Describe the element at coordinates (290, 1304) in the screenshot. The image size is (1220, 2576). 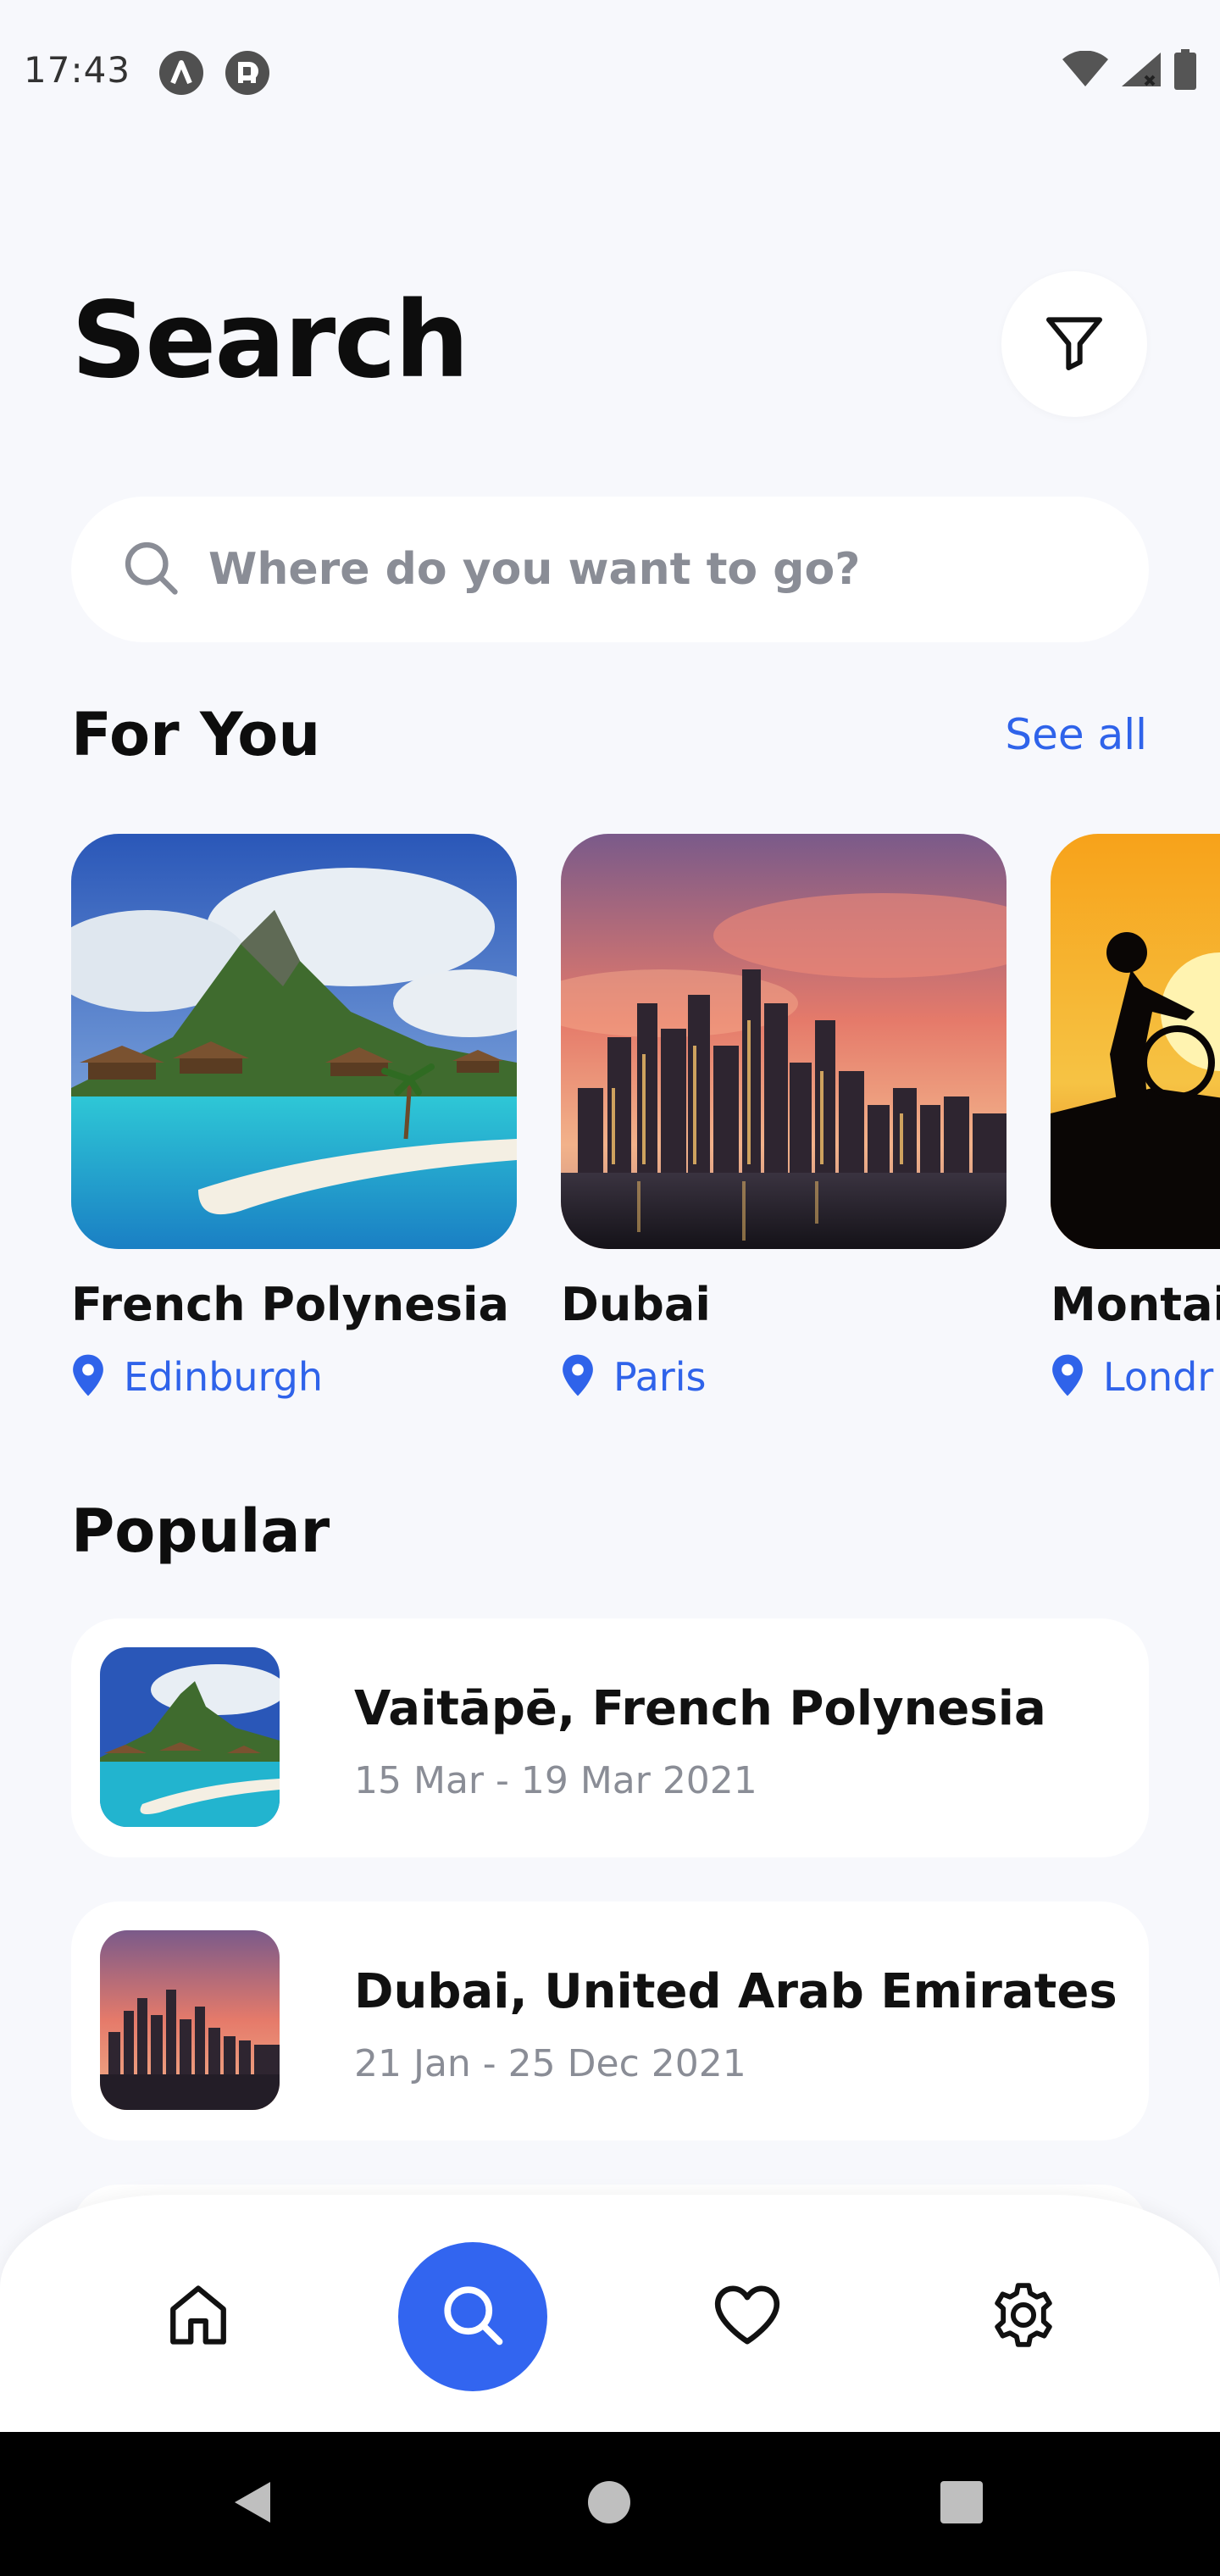
I see `card-title: French Polynesia` at that location.